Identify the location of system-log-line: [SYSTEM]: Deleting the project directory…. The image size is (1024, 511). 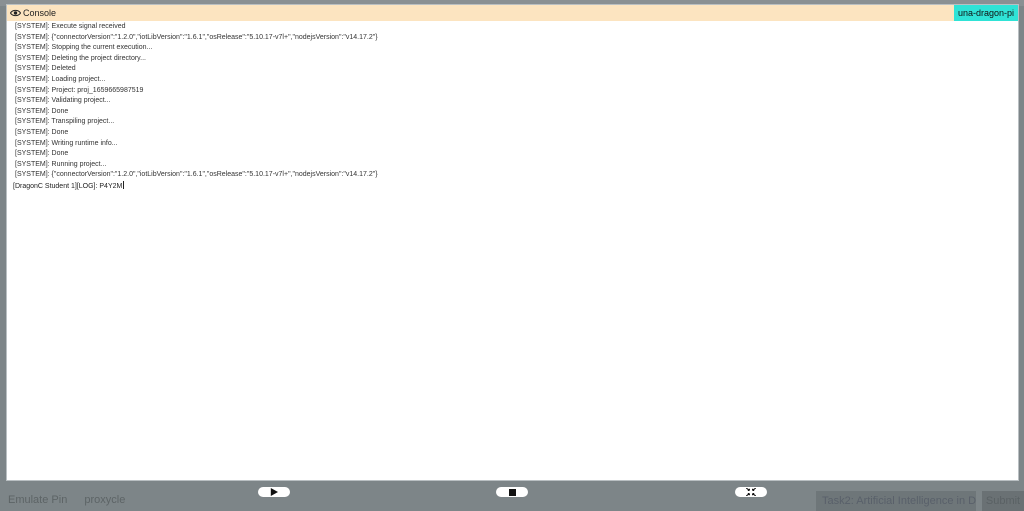
(80, 58).